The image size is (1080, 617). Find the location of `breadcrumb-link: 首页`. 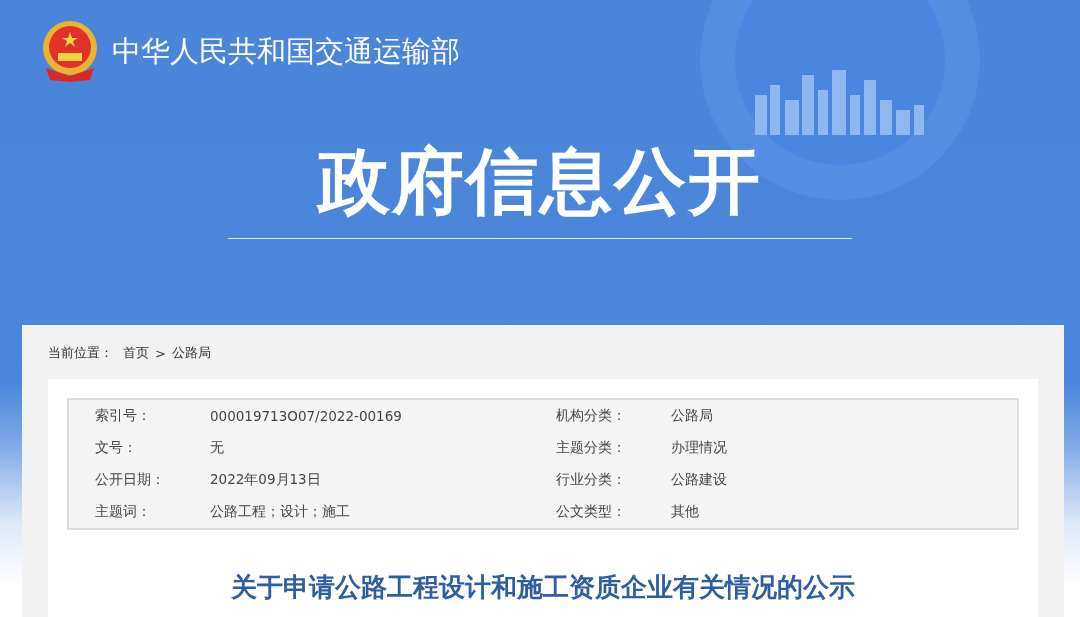

breadcrumb-link: 首页 is located at coordinates (136, 353).